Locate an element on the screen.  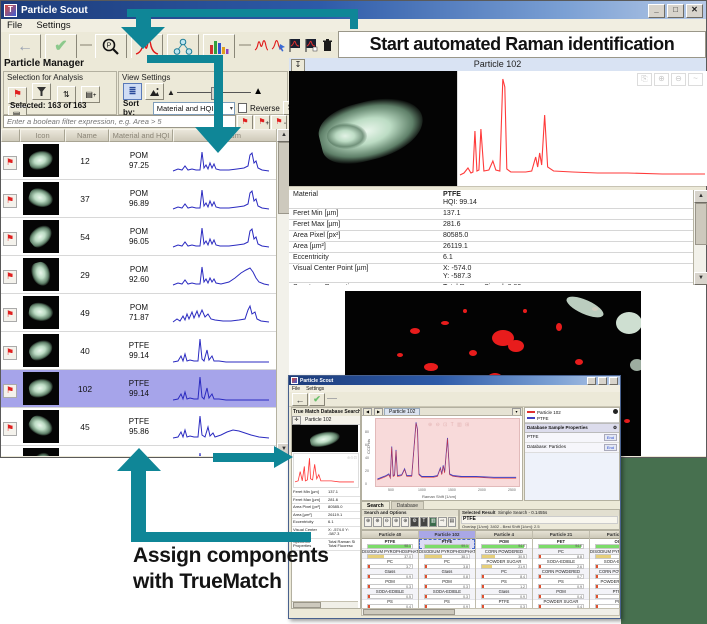
particle-row-102: ⚑ 102 PTFE 99.14 is located at coordinates (139, 389).